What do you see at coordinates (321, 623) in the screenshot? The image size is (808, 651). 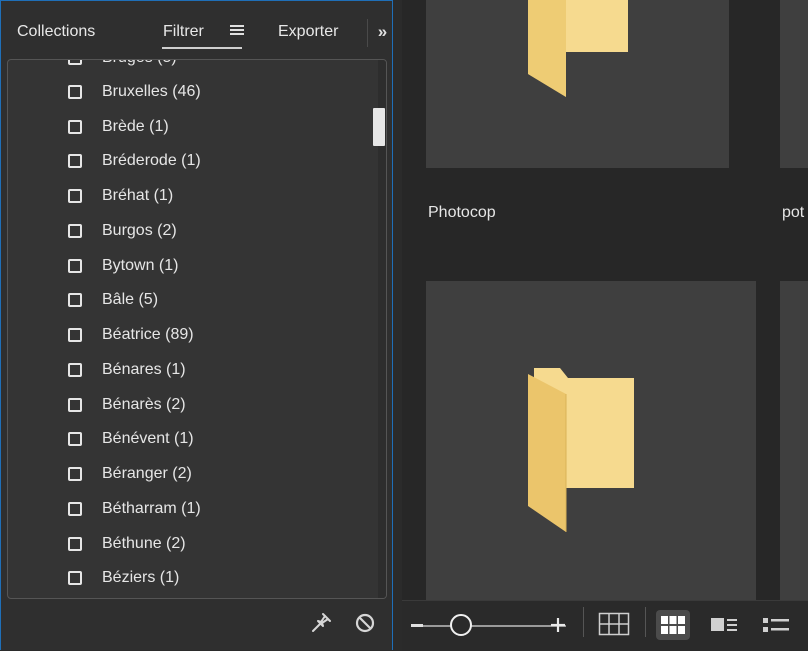 I see `pin-icon` at bounding box center [321, 623].